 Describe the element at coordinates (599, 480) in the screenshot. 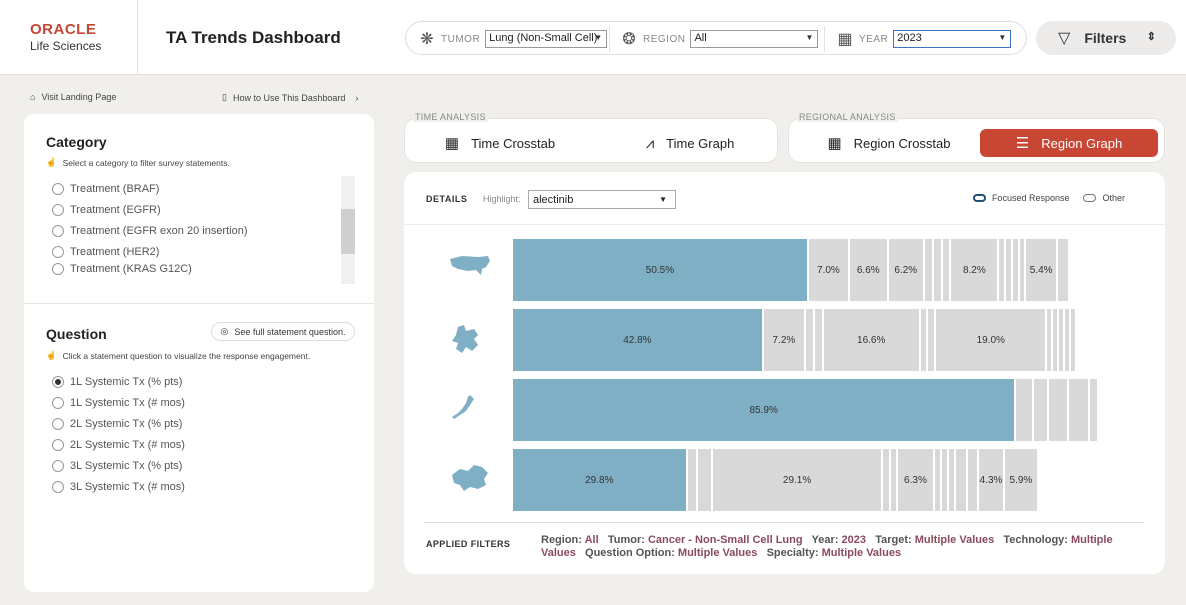

I see `focused-bar-segment: 29.8%` at that location.